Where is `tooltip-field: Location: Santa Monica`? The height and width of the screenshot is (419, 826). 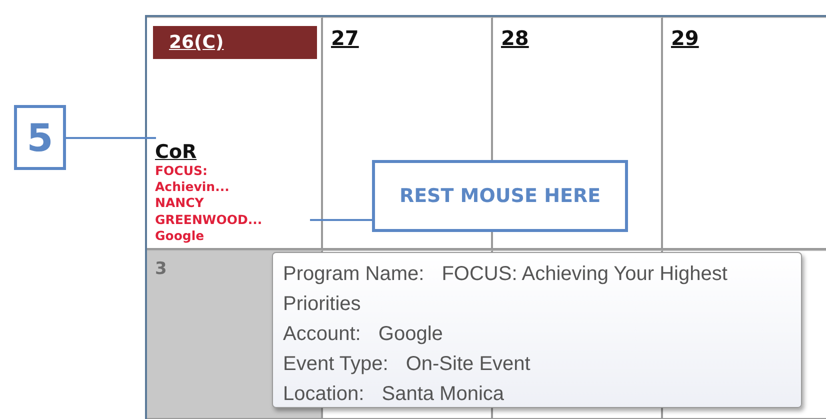
tooltip-field: Location: Santa Monica is located at coordinates (537, 394).